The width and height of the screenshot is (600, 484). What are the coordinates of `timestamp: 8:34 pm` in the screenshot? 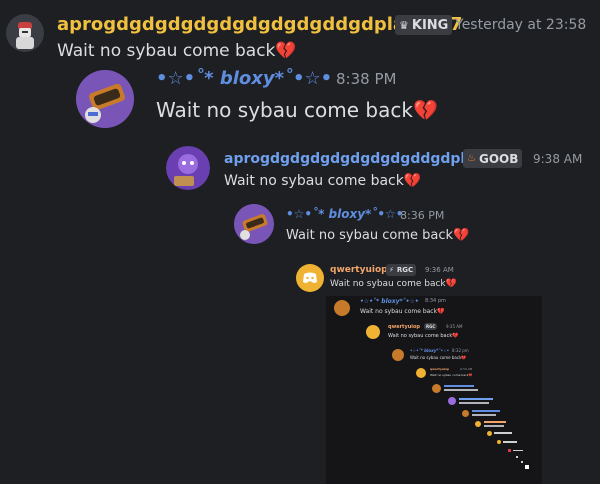 It's located at (435, 301).